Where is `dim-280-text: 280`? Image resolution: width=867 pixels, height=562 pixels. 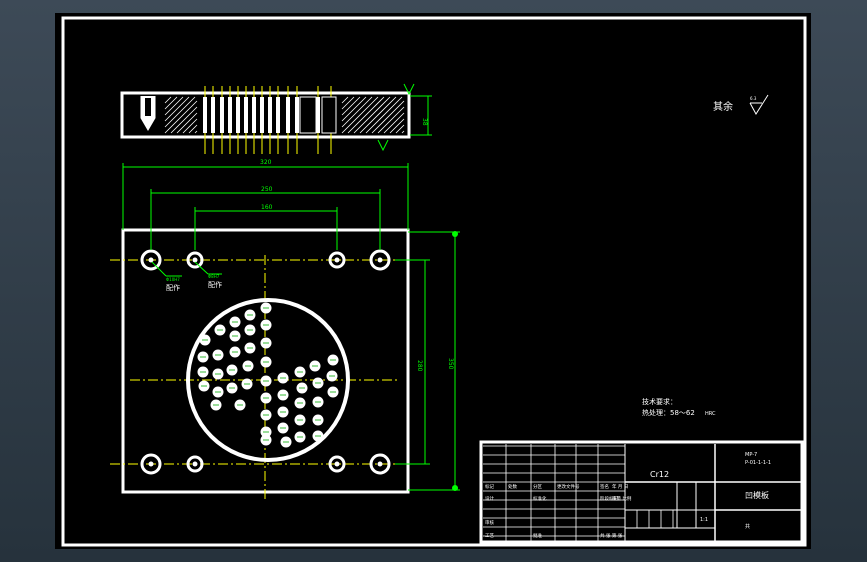 dim-280-text: 280 is located at coordinates (419, 366).